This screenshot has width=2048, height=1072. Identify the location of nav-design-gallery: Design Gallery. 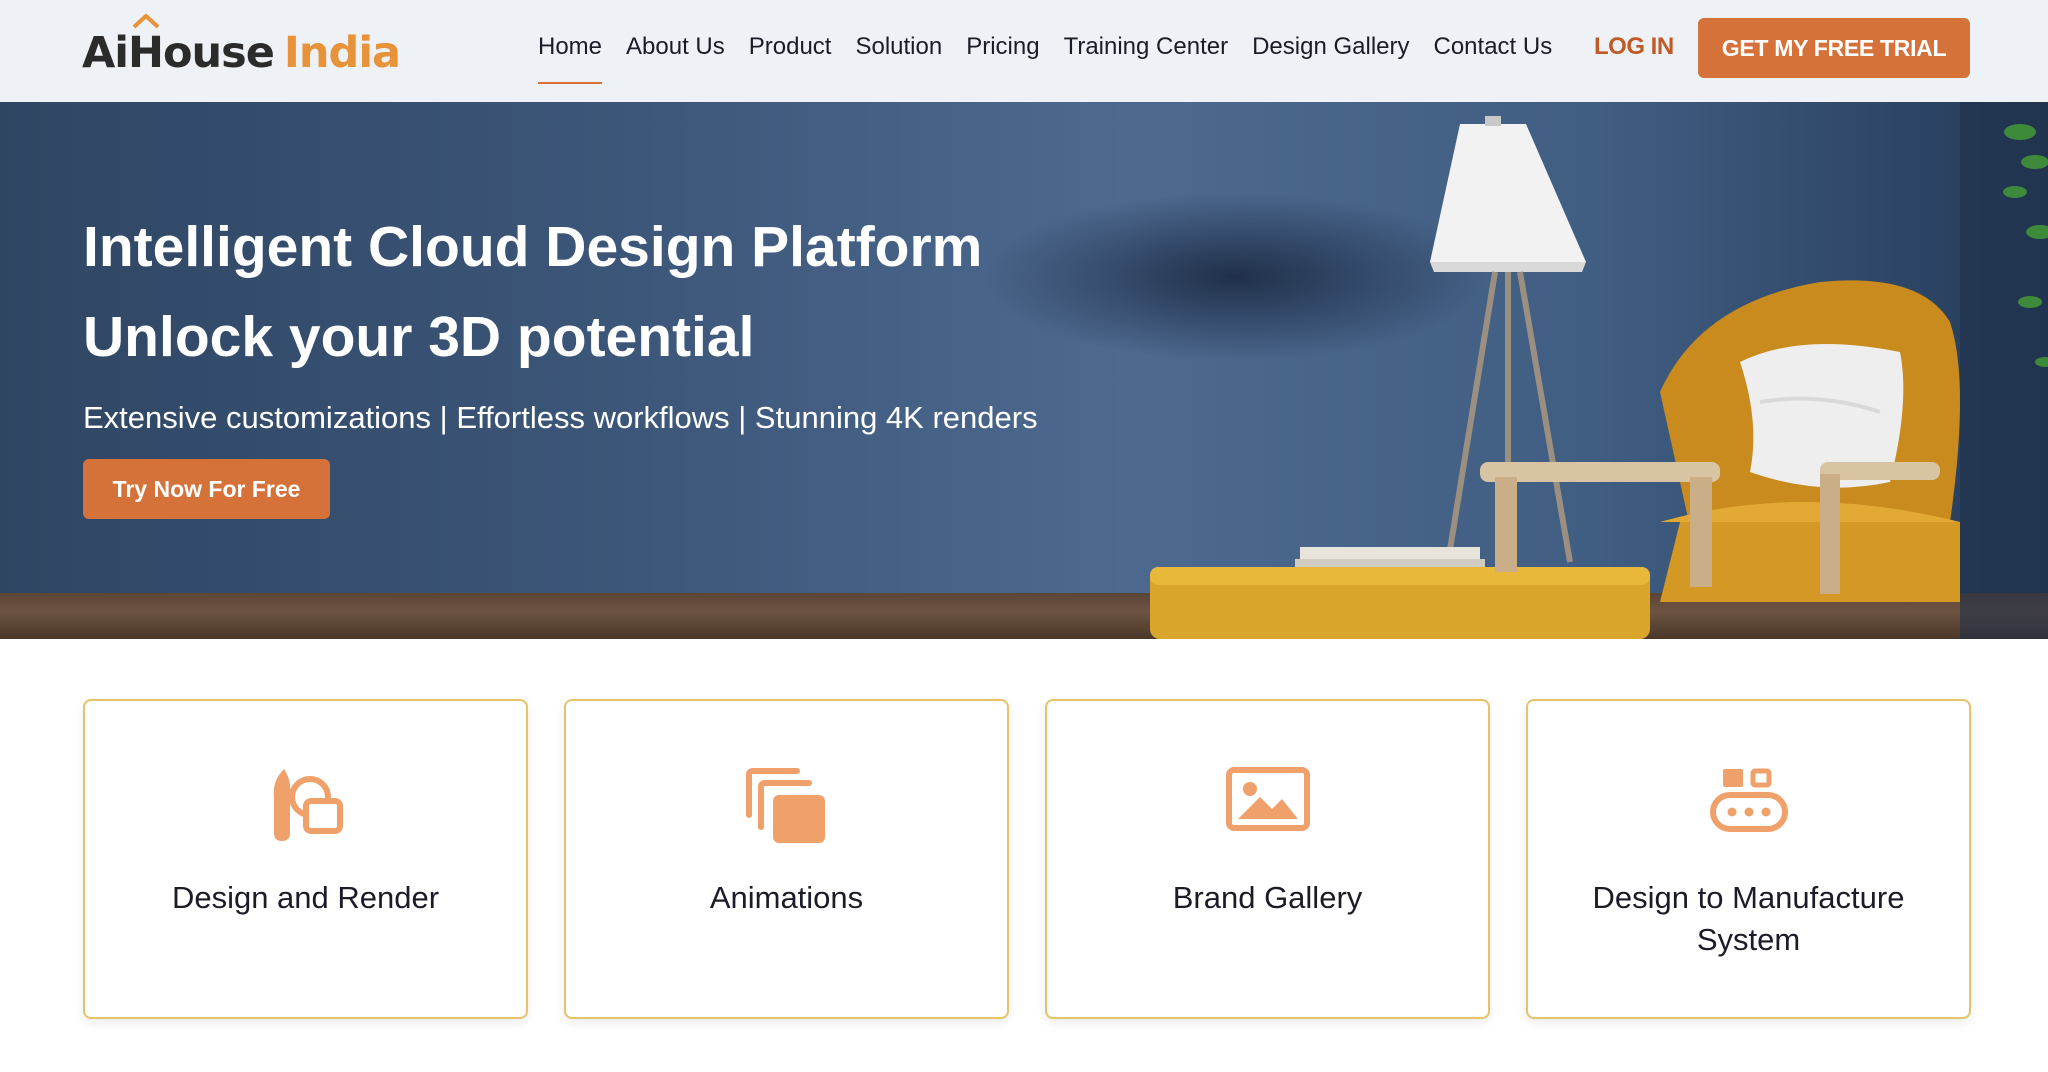
(1330, 50).